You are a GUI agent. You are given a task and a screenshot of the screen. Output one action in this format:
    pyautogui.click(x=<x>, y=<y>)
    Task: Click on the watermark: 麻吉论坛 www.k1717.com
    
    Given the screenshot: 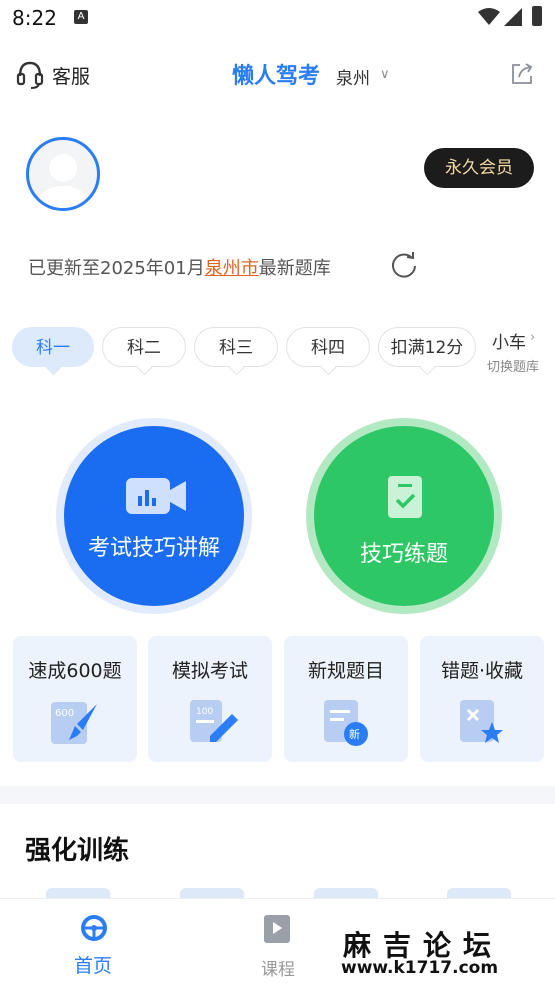 What is the action you would take?
    pyautogui.click(x=437, y=951)
    